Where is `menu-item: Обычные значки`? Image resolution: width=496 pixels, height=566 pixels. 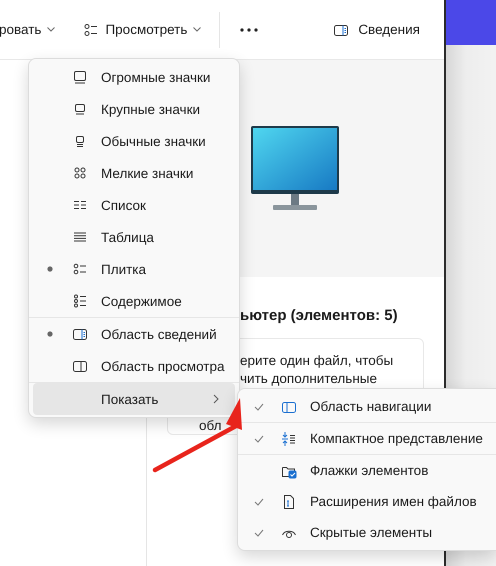 menu-item: Обычные значки is located at coordinates (134, 141).